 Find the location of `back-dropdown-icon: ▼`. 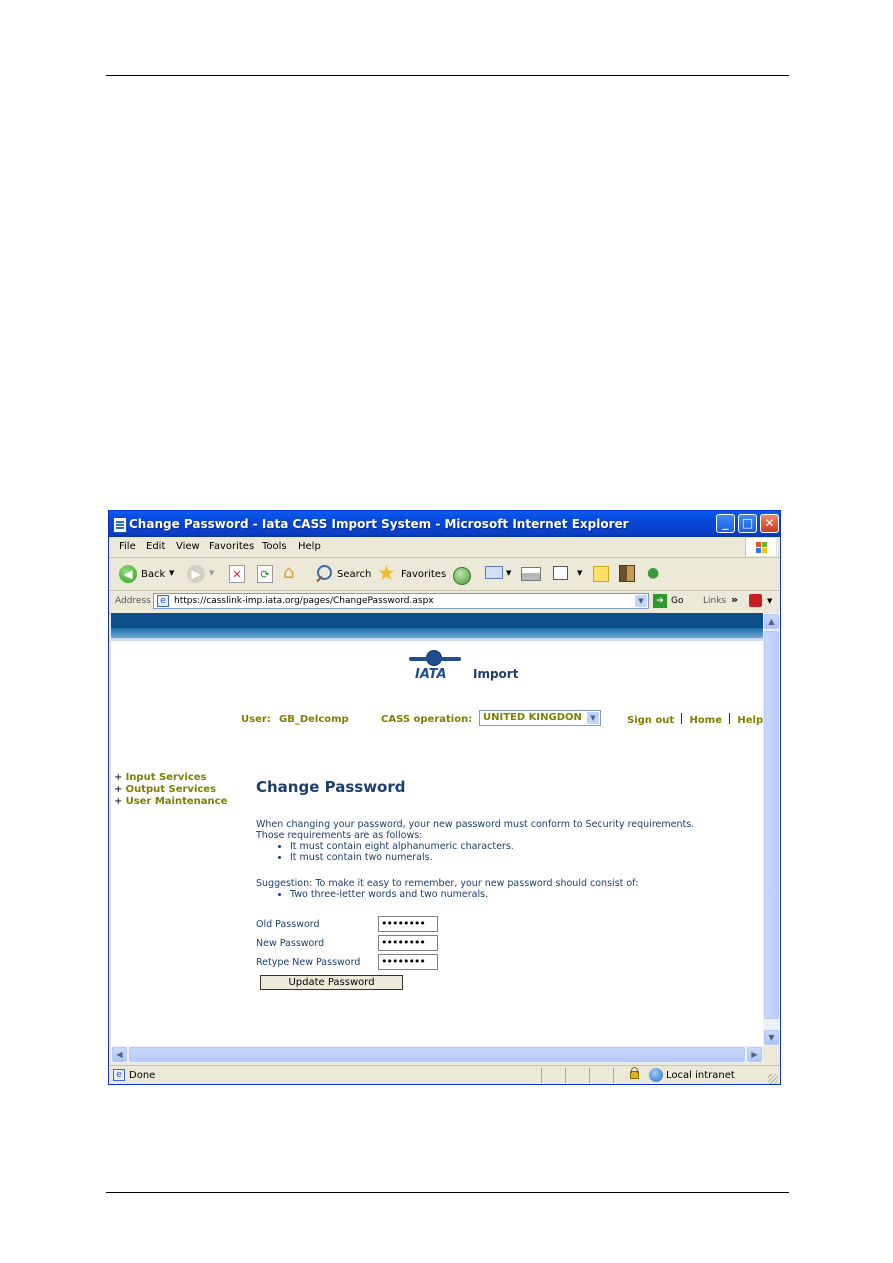

back-dropdown-icon: ▼ is located at coordinates (172, 573).